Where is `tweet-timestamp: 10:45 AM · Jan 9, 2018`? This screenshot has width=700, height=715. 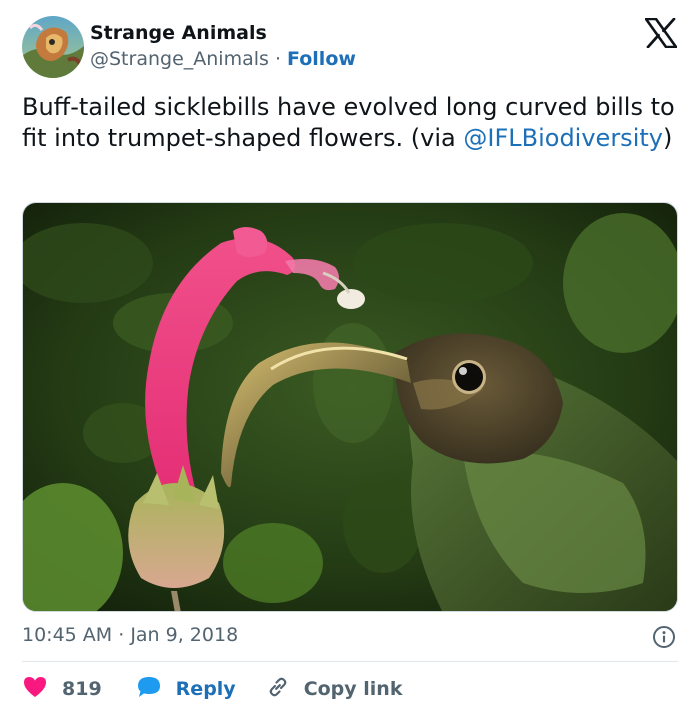 tweet-timestamp: 10:45 AM · Jan 9, 2018 is located at coordinates (130, 635).